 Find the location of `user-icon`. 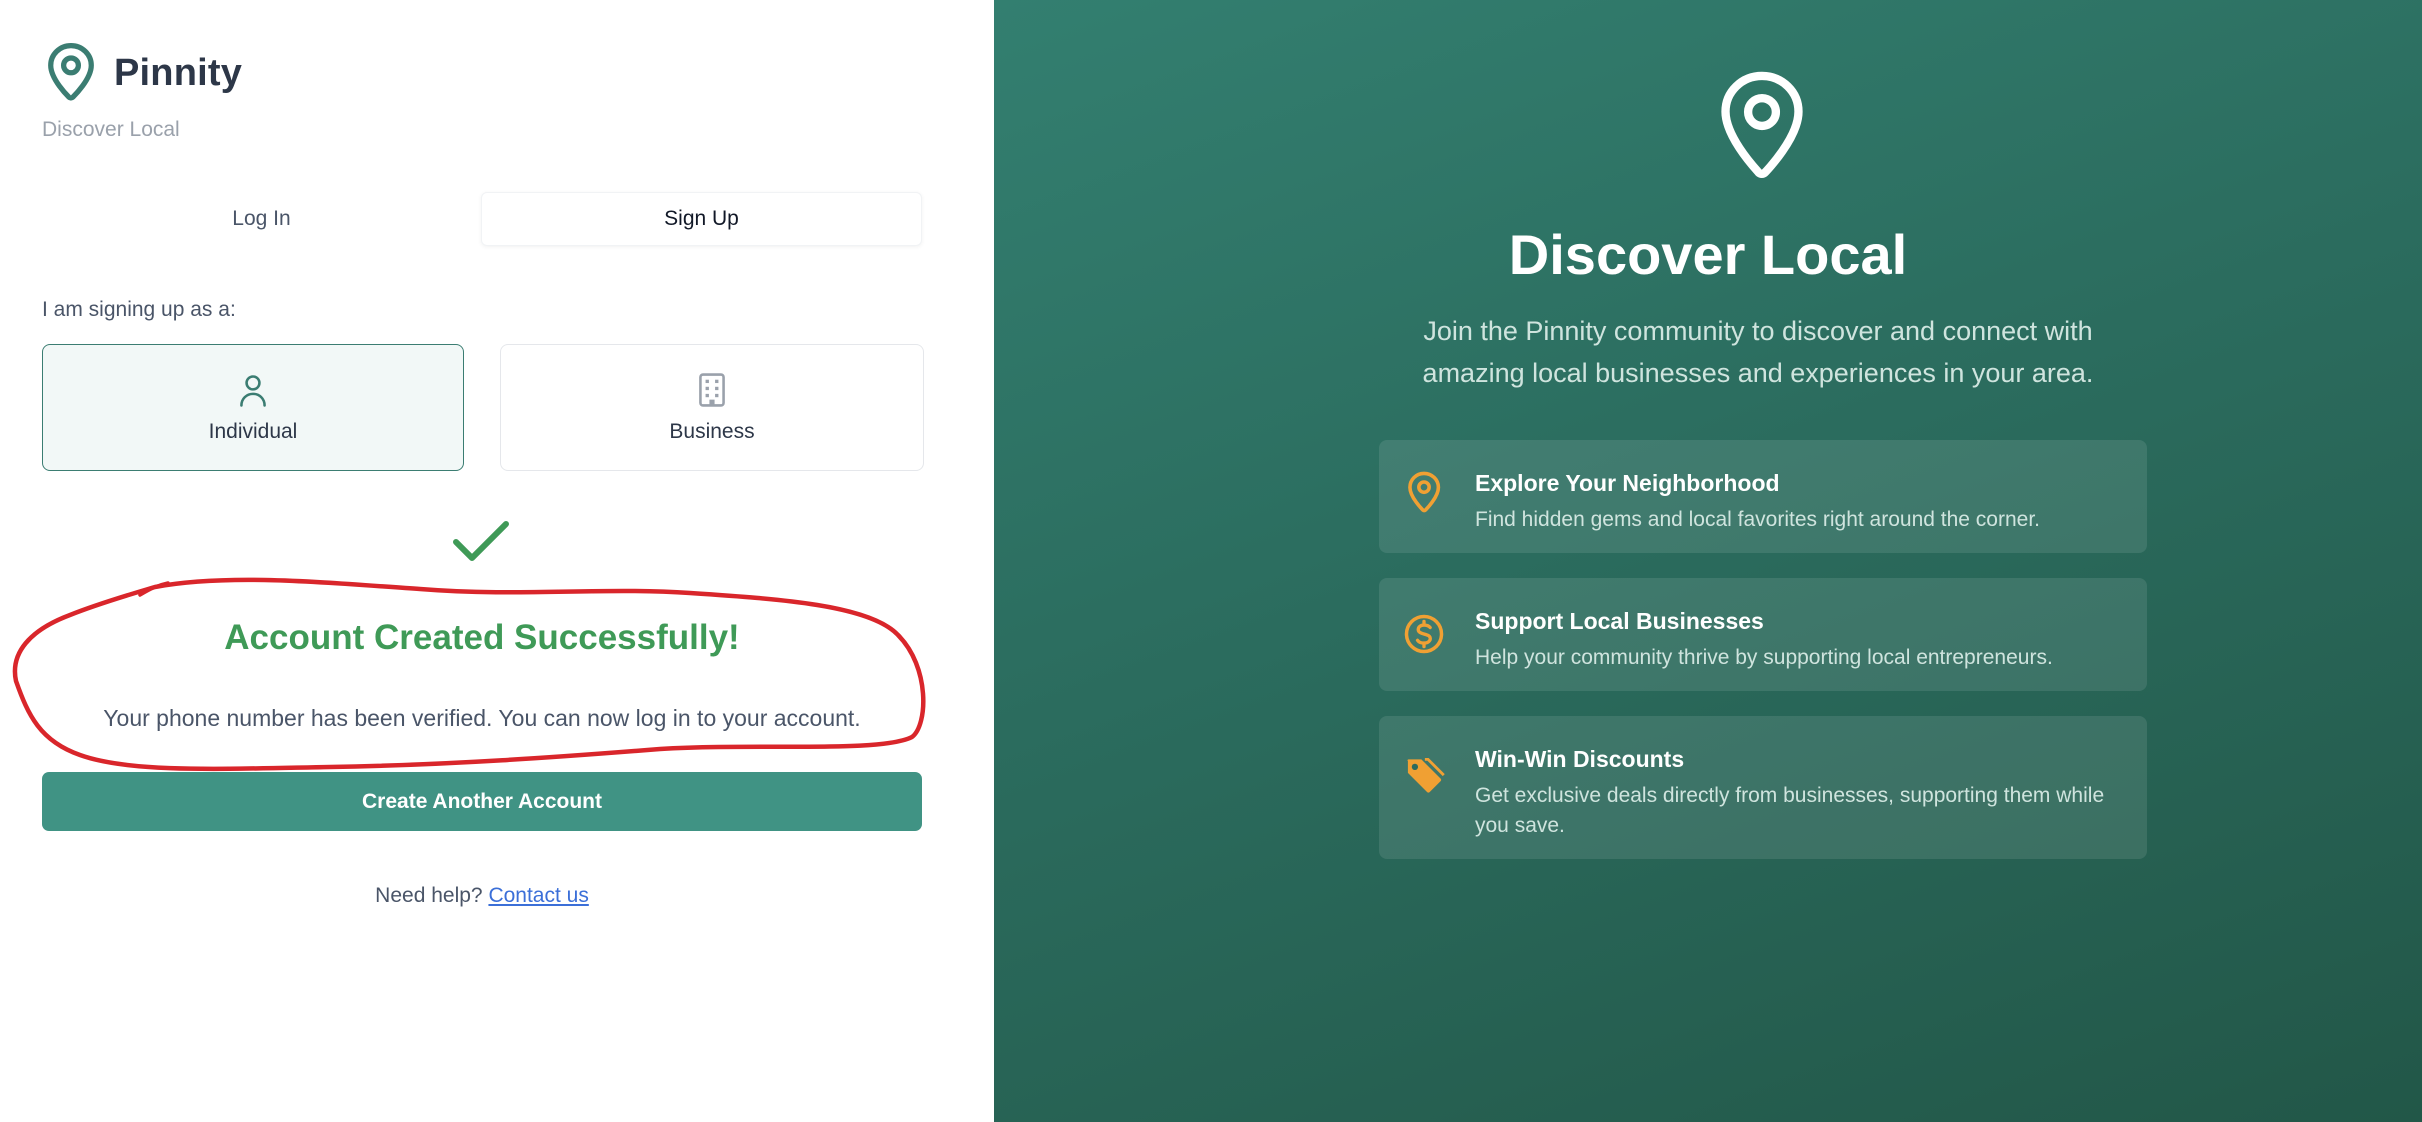

user-icon is located at coordinates (253, 390).